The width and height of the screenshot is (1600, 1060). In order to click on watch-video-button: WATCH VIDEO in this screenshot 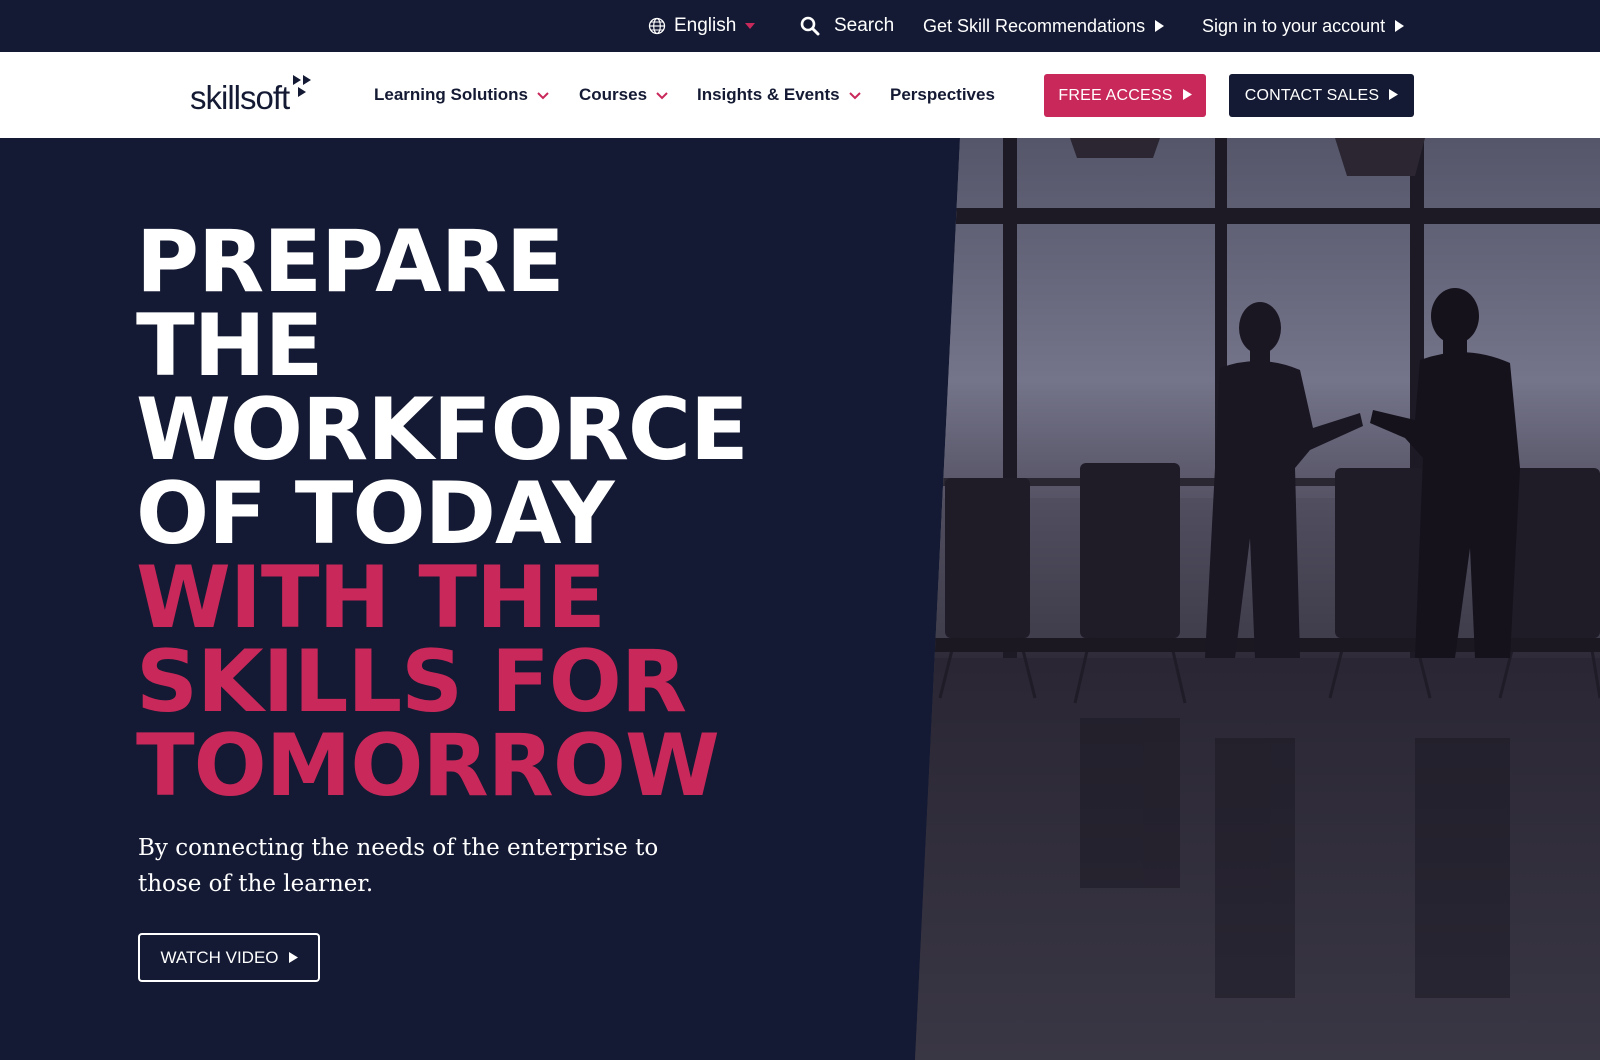, I will do `click(229, 957)`.